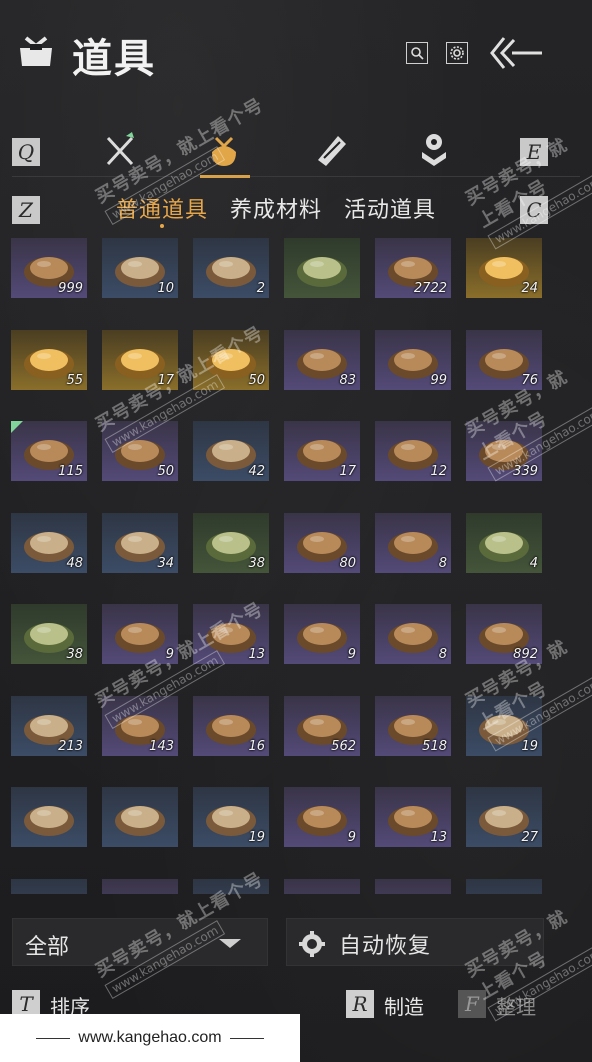  What do you see at coordinates (276, 208) in the screenshot?
I see `tab-materials: 养成材料` at bounding box center [276, 208].